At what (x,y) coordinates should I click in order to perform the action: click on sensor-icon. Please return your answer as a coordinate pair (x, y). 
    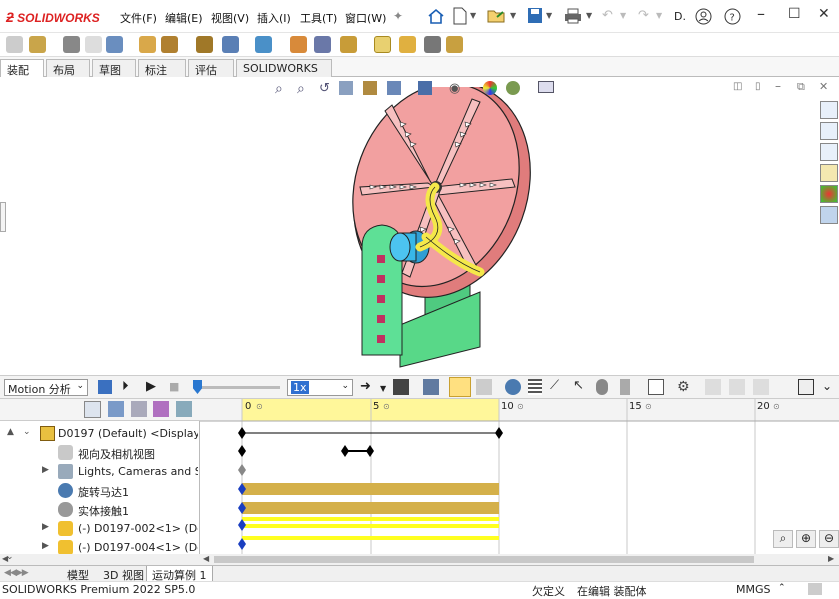
    Looking at the image, I should click on (761, 387).